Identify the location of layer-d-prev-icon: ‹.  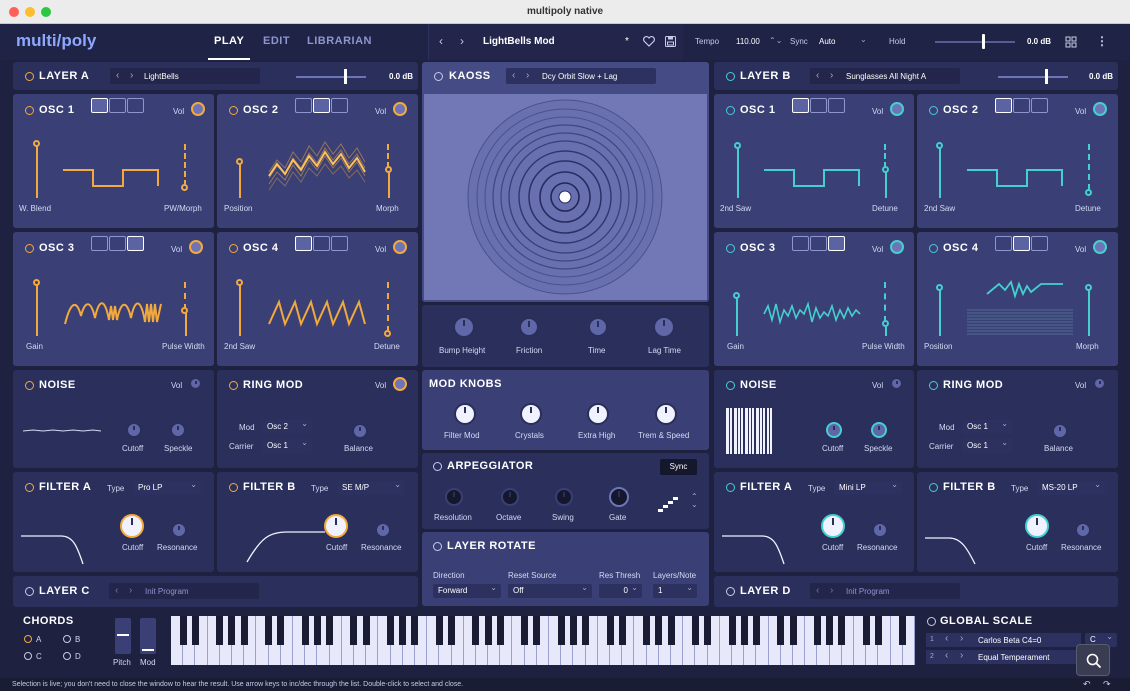
(817, 590).